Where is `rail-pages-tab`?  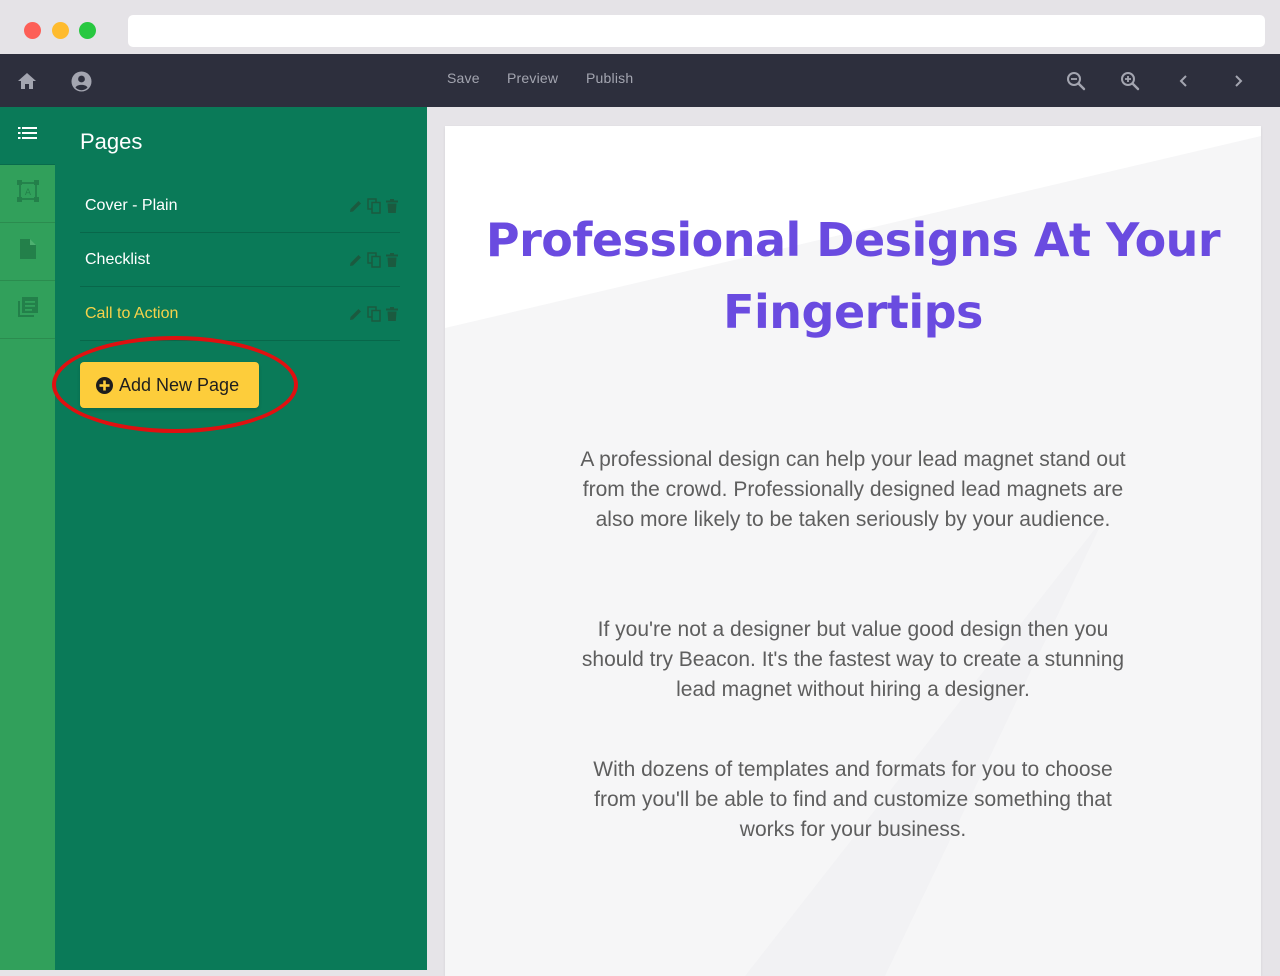
rail-pages-tab is located at coordinates (27, 136).